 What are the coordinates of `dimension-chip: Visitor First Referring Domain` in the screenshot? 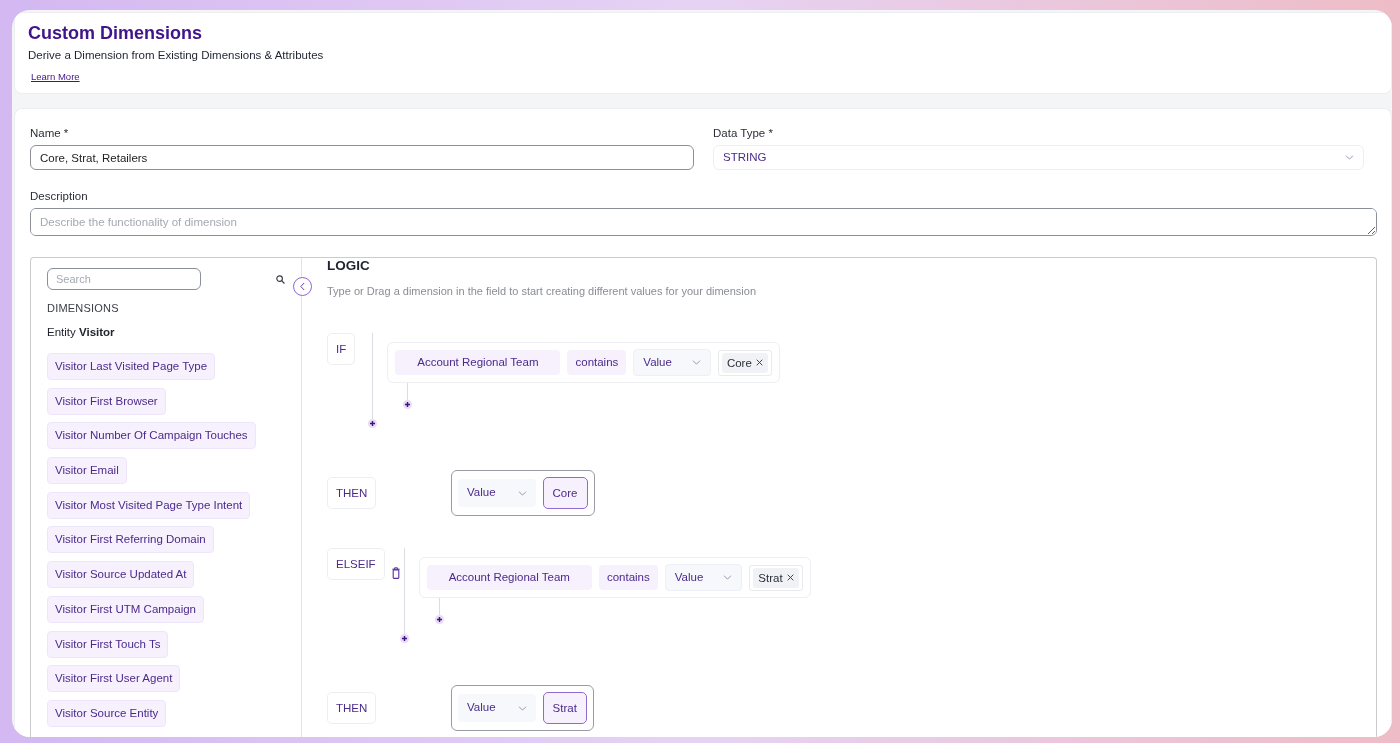 It's located at (130, 540).